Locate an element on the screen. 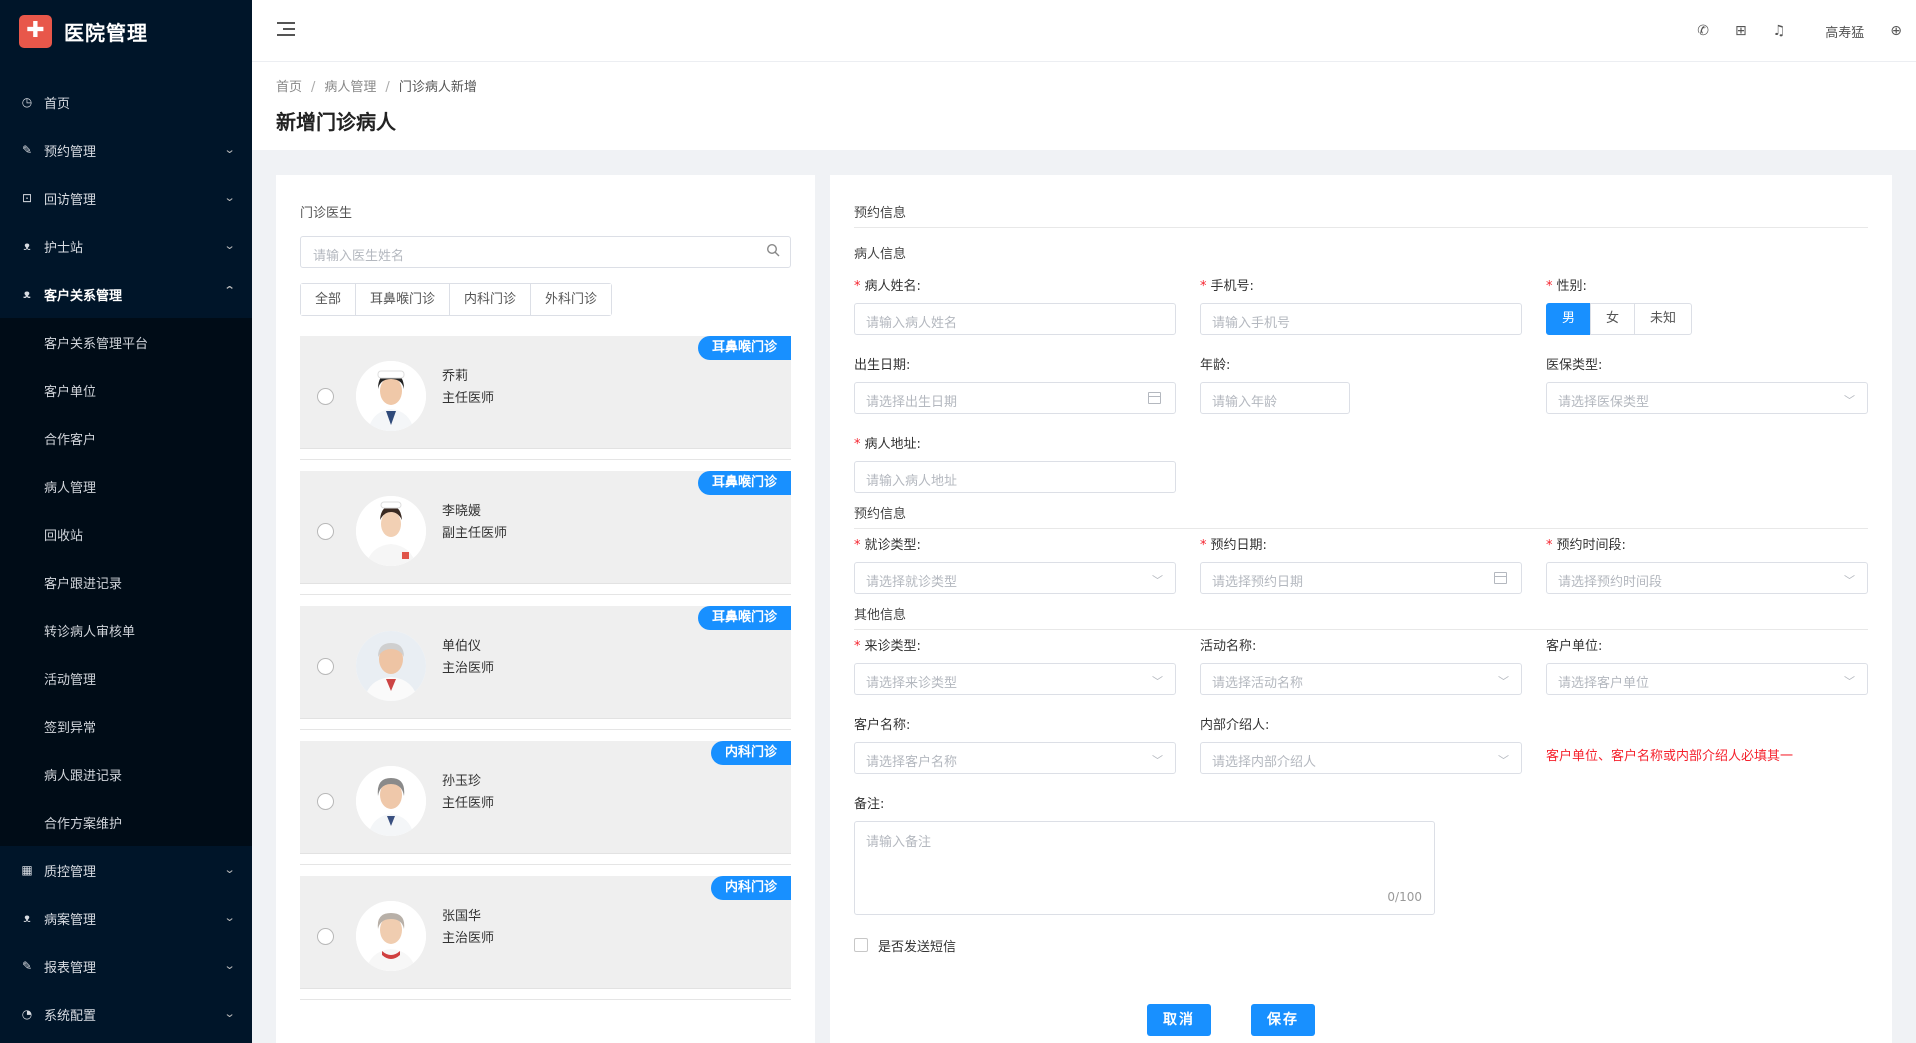 The height and width of the screenshot is (1043, 1916). sidebar-subitem: 病人跟进记录 is located at coordinates (126, 774).